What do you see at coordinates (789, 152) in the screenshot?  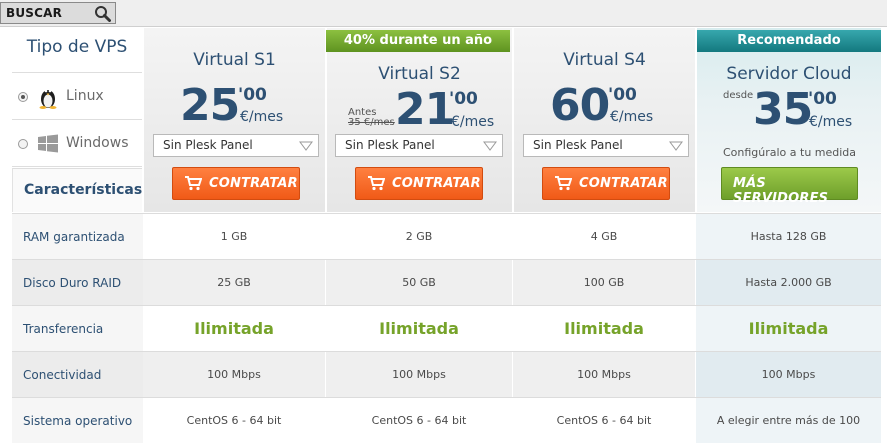 I see `configure-note: Configúralo a tu medida` at bounding box center [789, 152].